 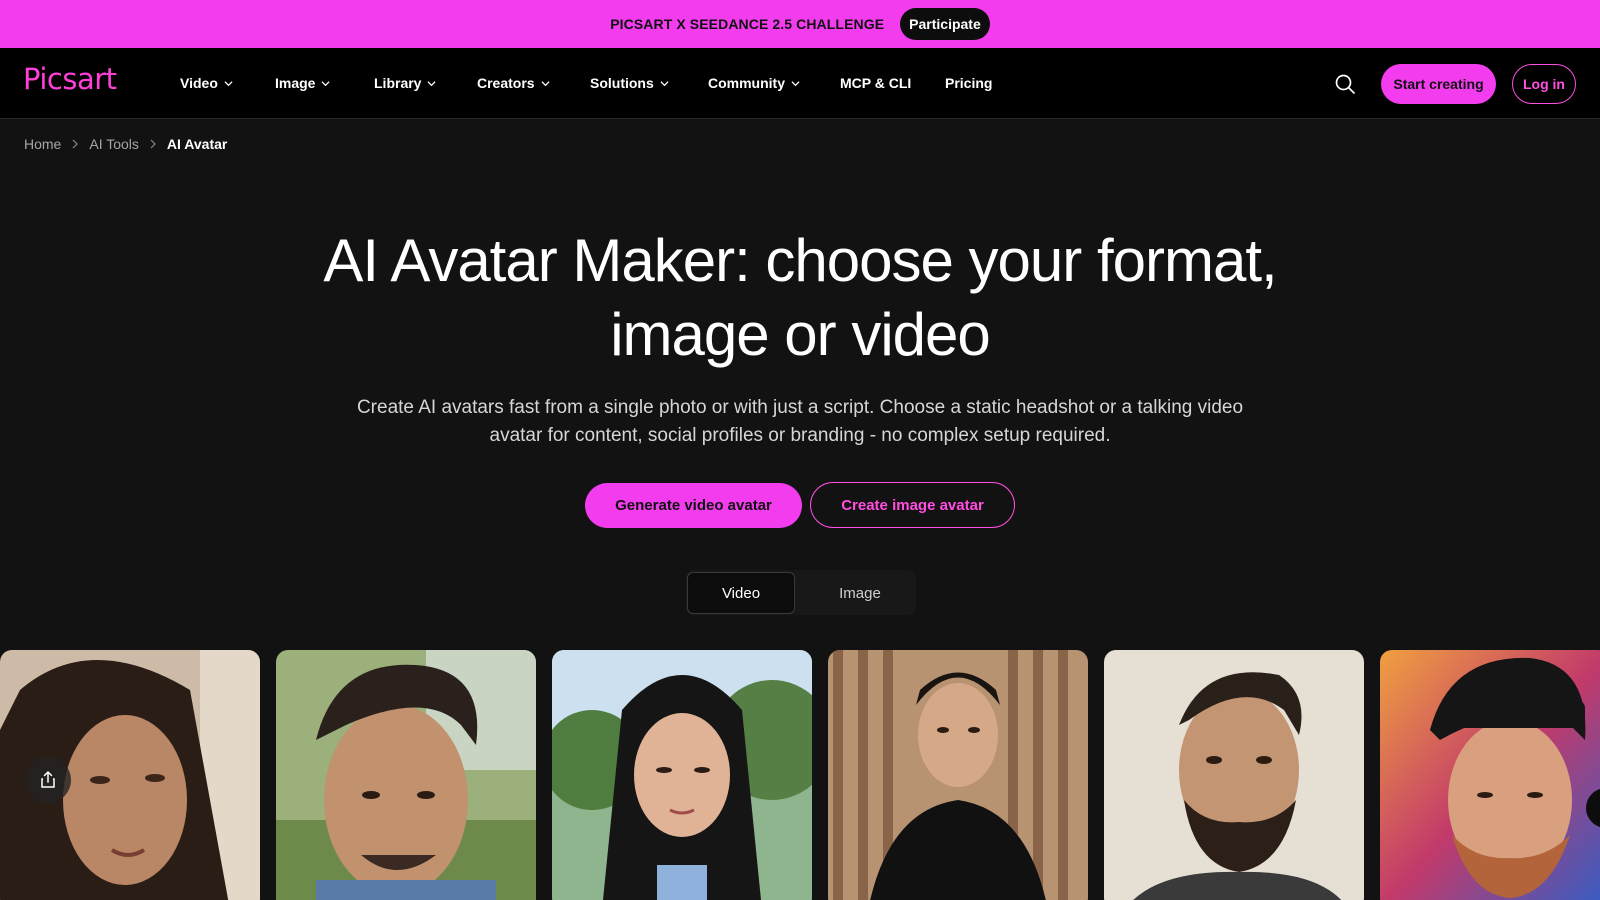 I want to click on page-title-line-2: image or video, so click(x=800, y=334).